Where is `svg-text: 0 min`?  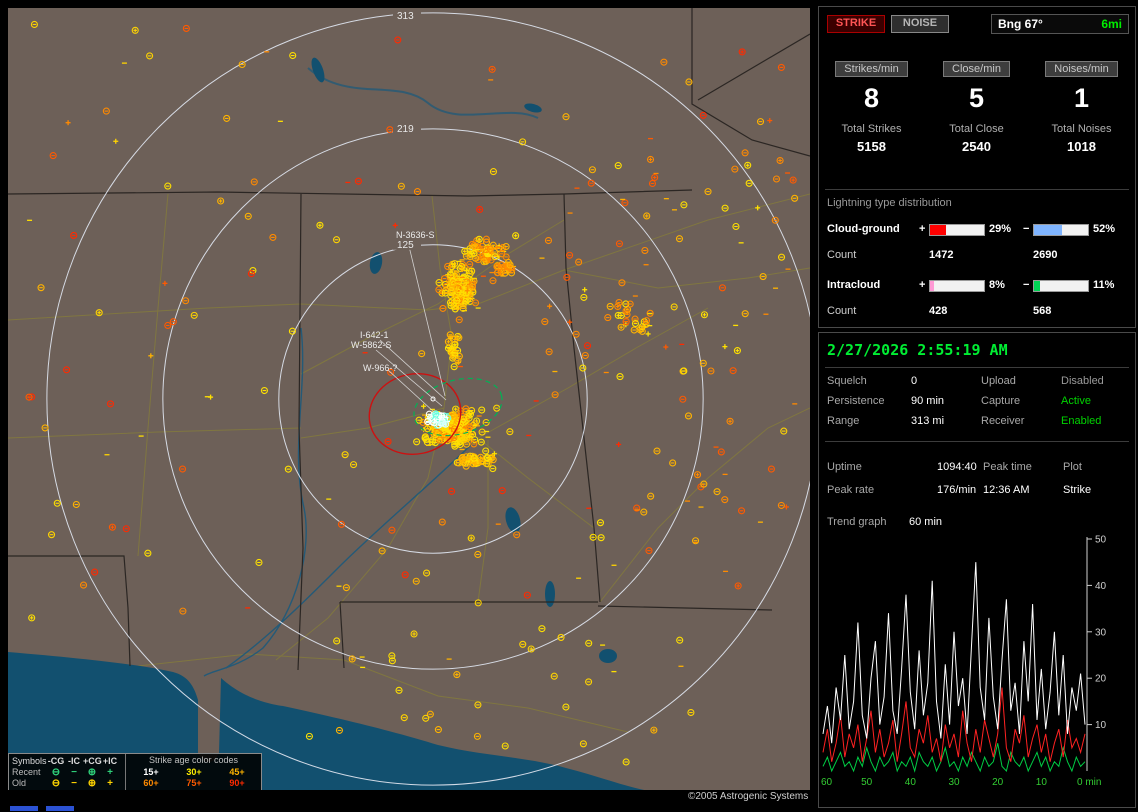 svg-text: 0 min is located at coordinates (1089, 782).